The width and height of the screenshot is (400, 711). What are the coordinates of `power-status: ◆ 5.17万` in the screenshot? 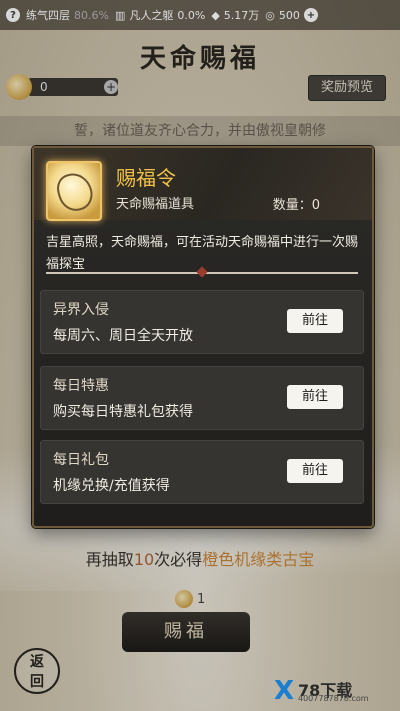 It's located at (235, 15).